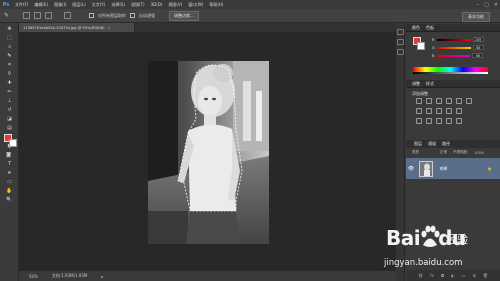  I want to click on lock-icon: 🔒, so click(489, 168).